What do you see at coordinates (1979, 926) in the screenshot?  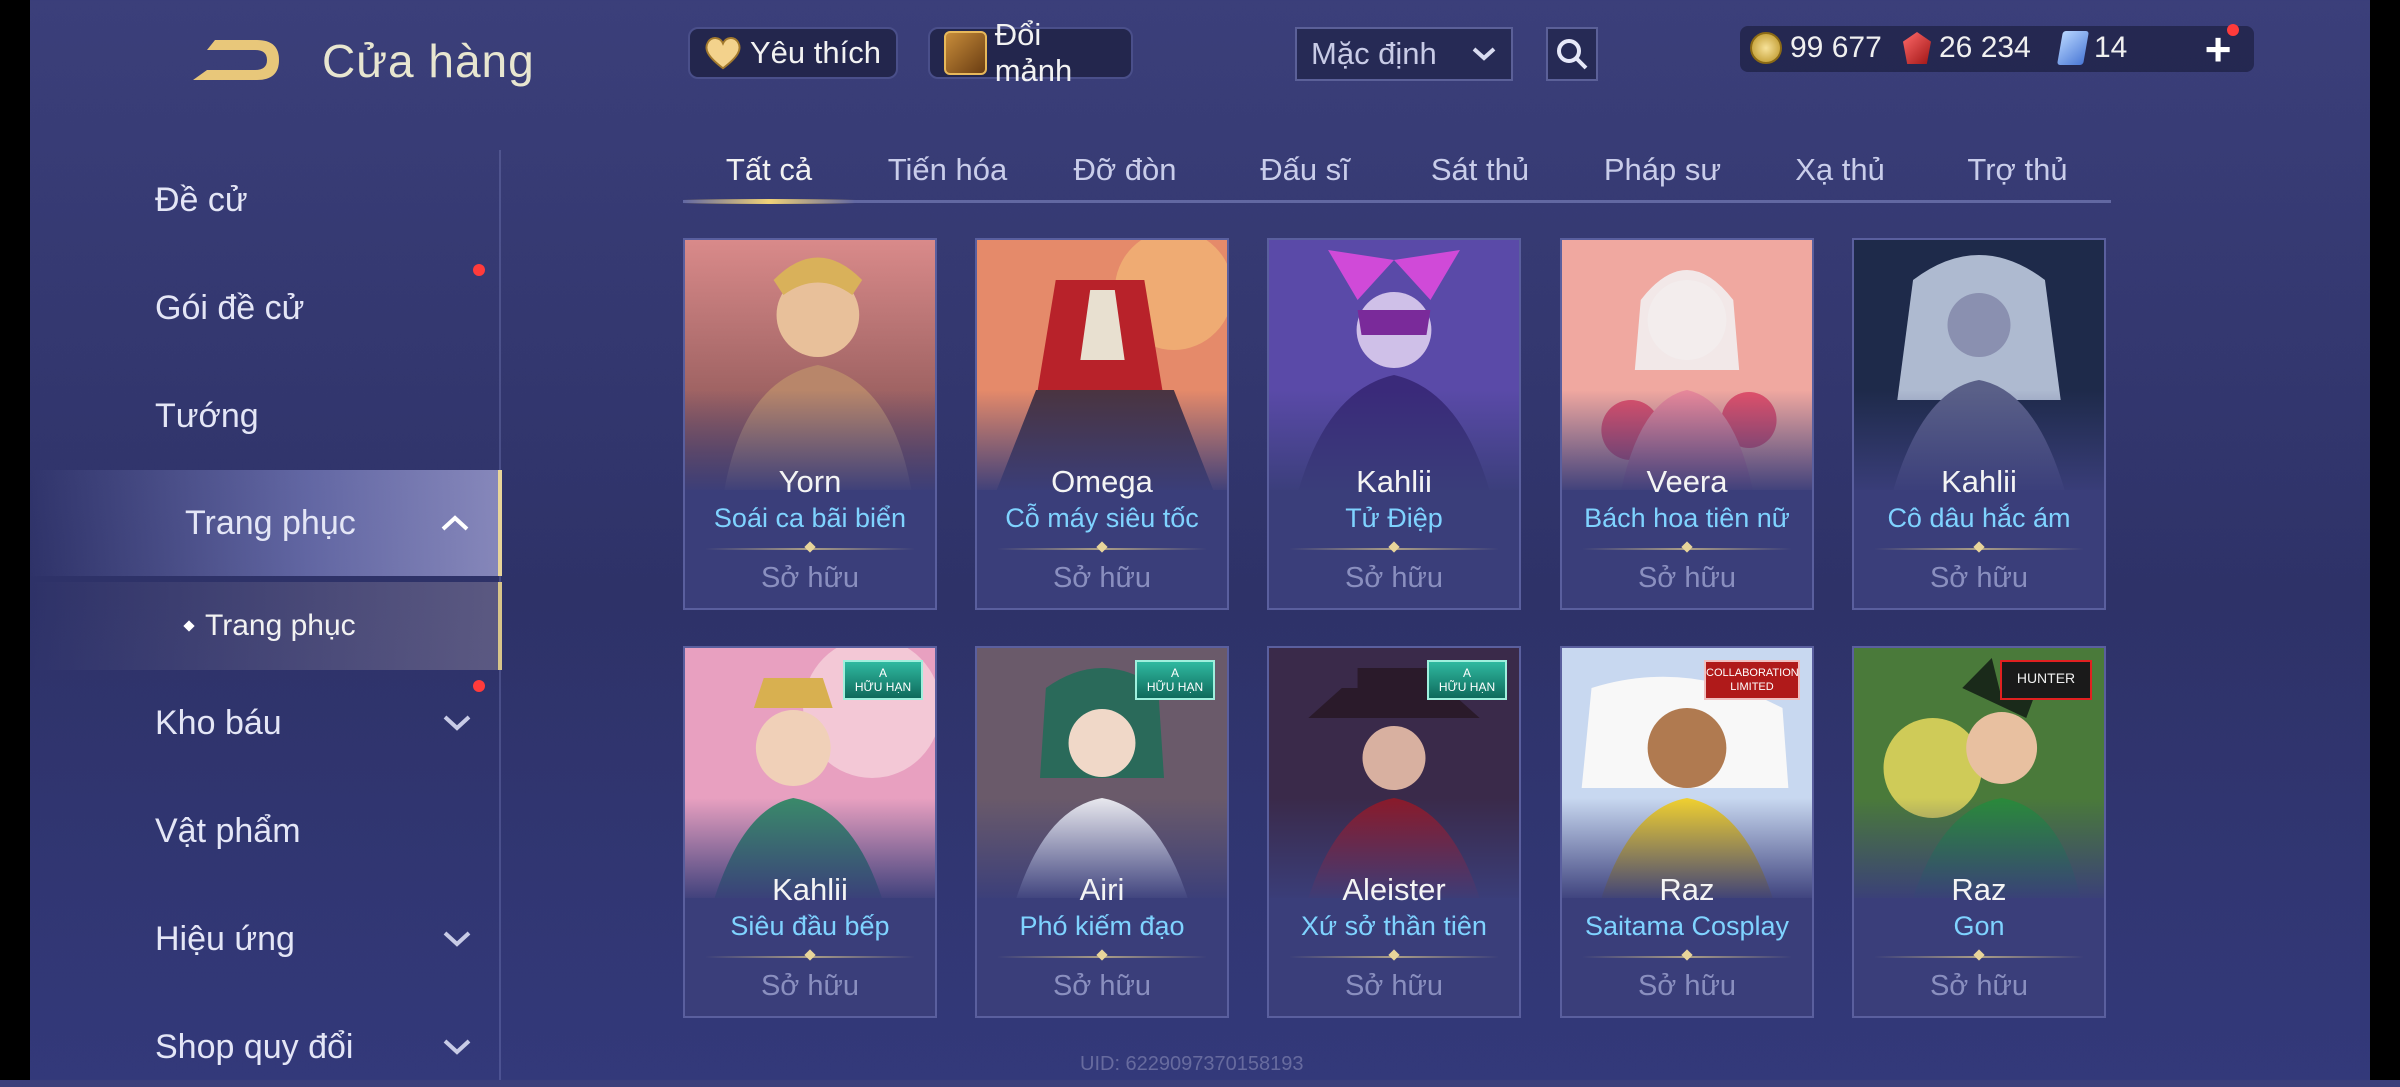 I see `skin-name: Gon` at bounding box center [1979, 926].